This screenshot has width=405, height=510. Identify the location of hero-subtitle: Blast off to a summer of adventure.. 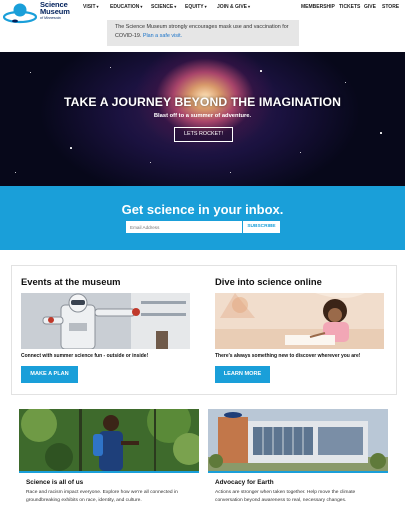
(202, 116).